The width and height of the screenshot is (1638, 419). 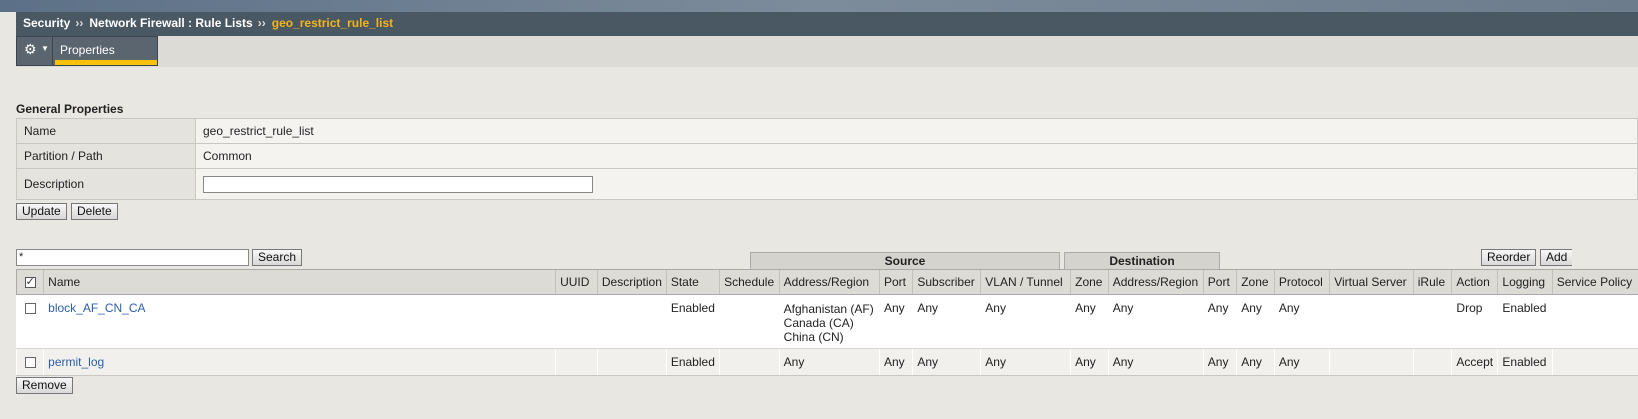 I want to click on search-button: Search, so click(x=277, y=257).